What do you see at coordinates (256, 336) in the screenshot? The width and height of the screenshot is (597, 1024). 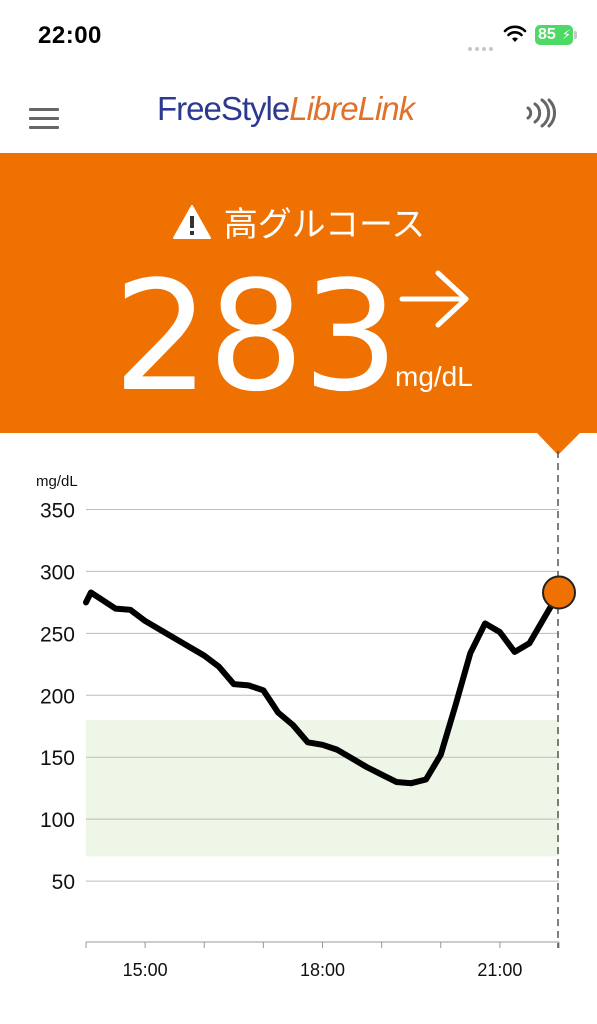 I see `glucose-value: 283` at bounding box center [256, 336].